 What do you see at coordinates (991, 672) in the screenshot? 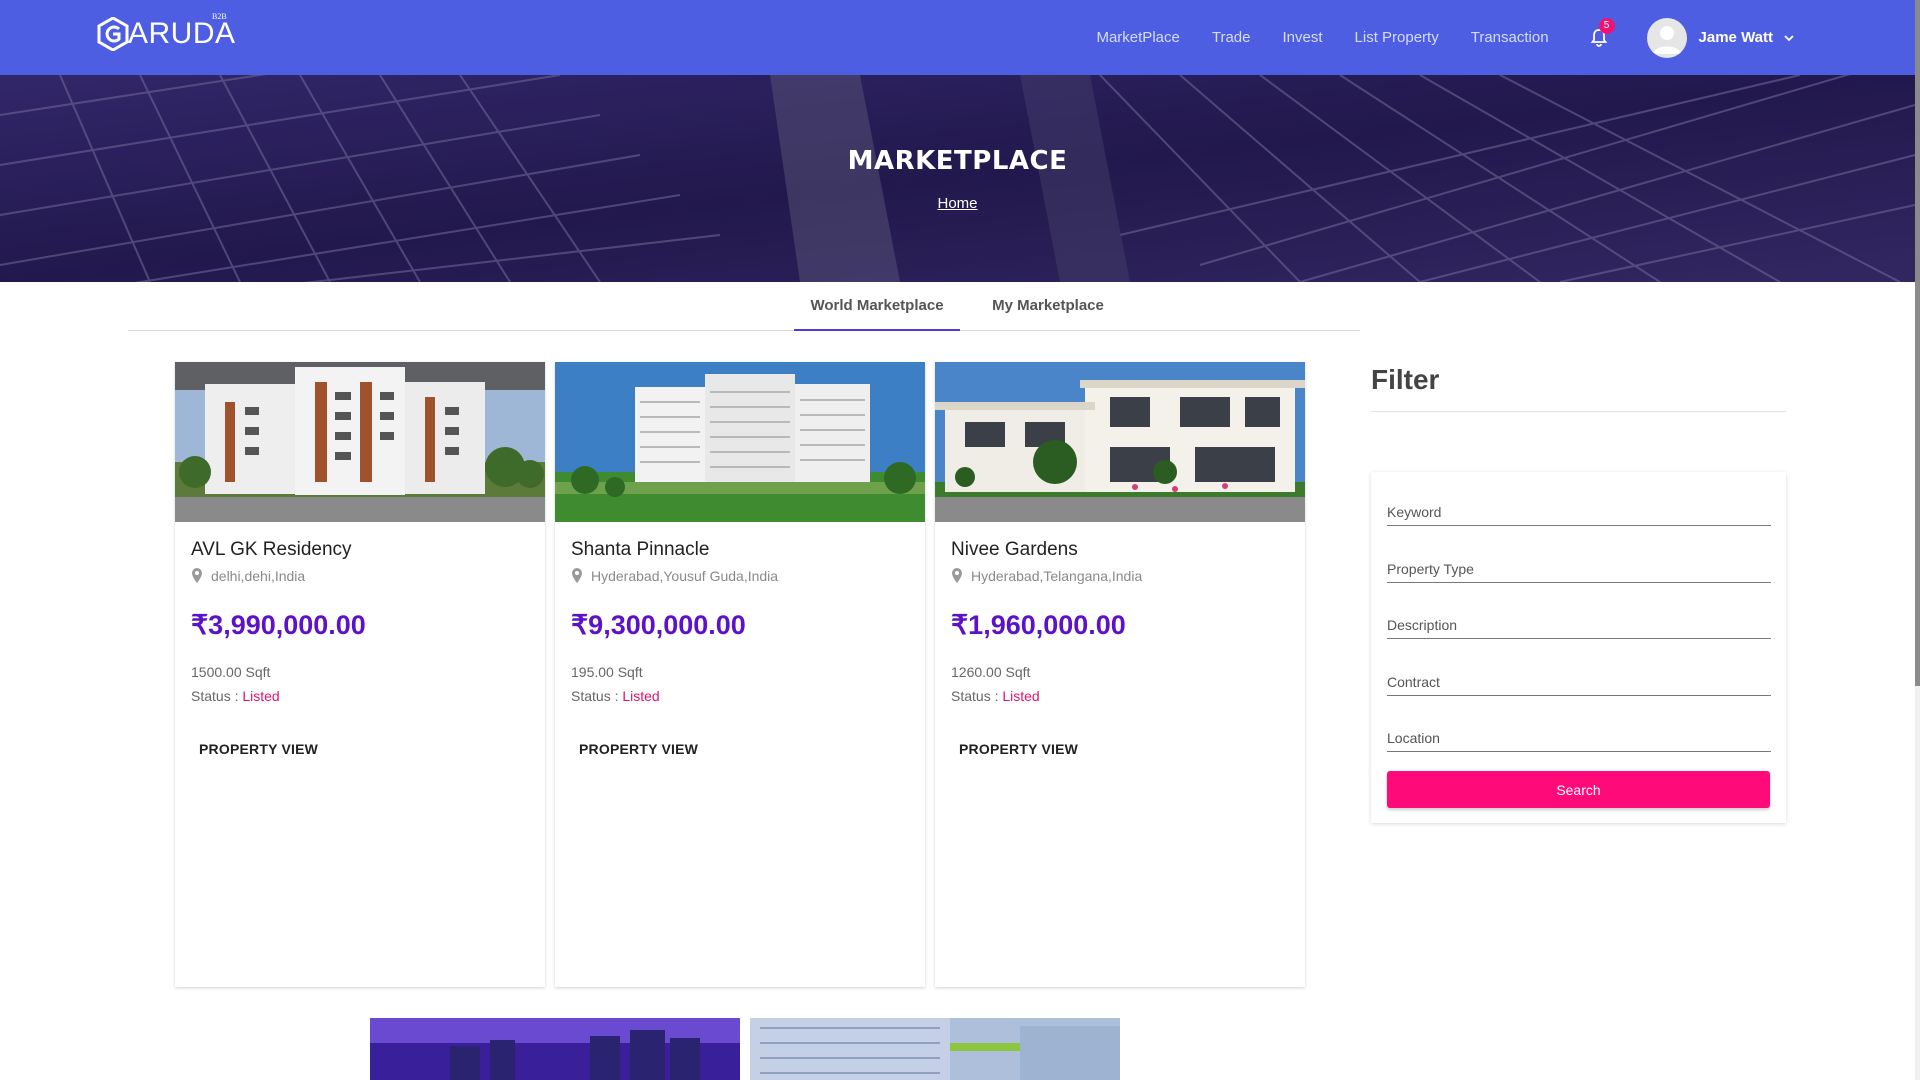
I see `property-area: 1260.00 Sqft` at bounding box center [991, 672].